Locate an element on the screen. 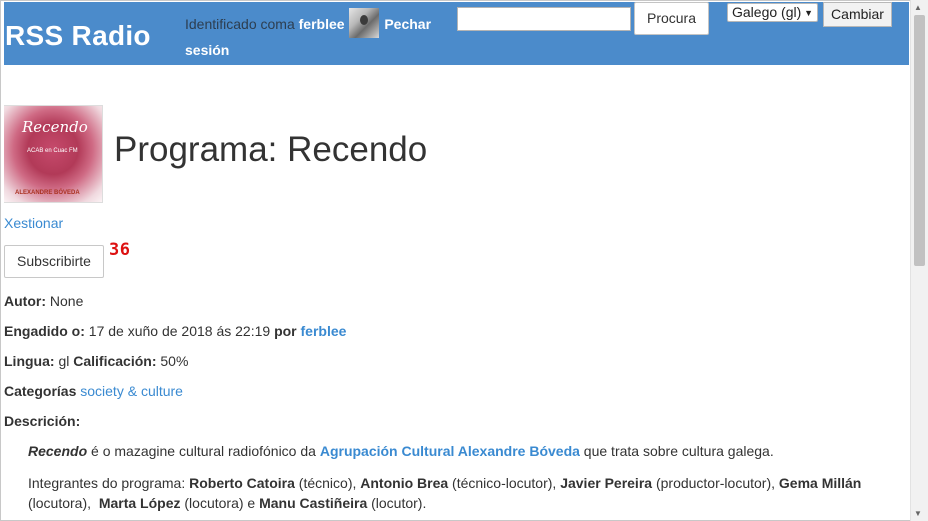 This screenshot has width=928, height=521. rating-value: 50% is located at coordinates (174, 361).